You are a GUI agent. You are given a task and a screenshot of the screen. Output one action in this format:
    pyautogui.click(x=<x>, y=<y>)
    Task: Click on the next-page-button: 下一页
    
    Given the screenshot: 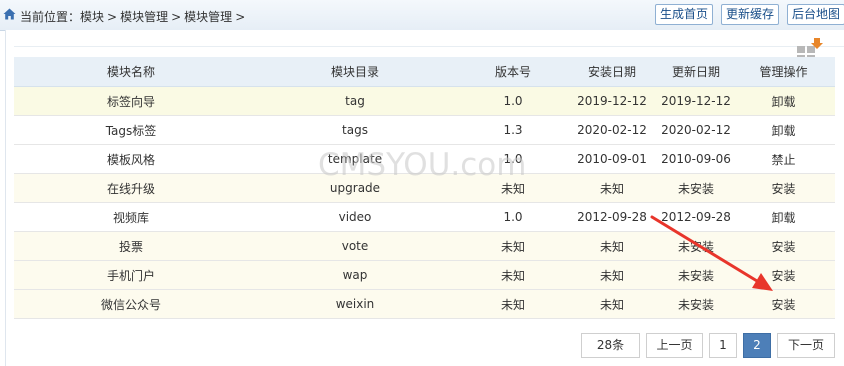 What is the action you would take?
    pyautogui.click(x=806, y=345)
    